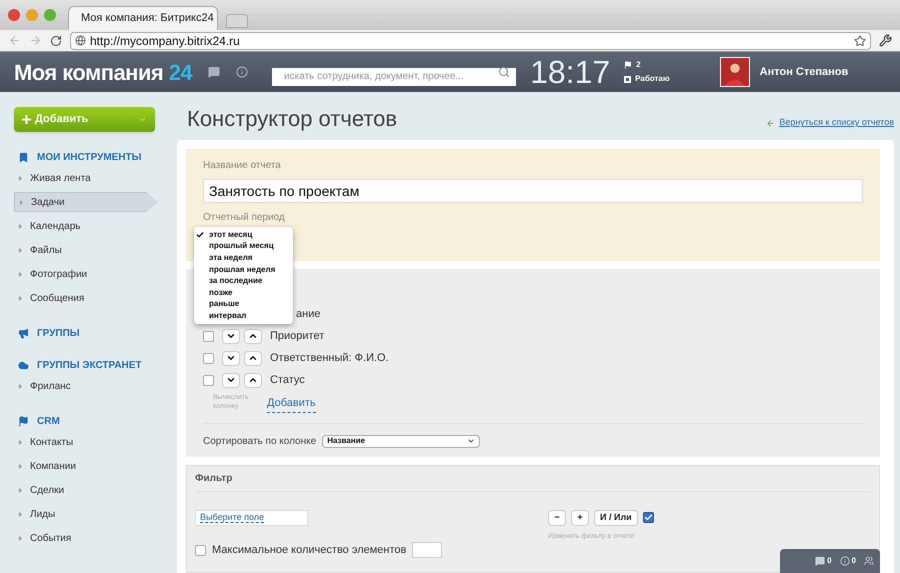 The height and width of the screenshot is (573, 900). What do you see at coordinates (504, 72) in the screenshot?
I see `search-icon` at bounding box center [504, 72].